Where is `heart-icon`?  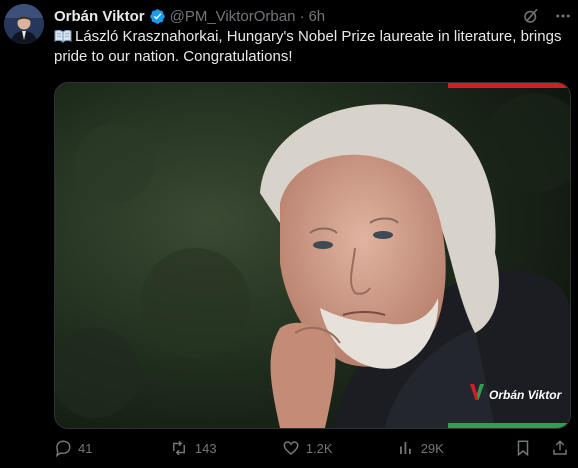 heart-icon is located at coordinates (291, 448).